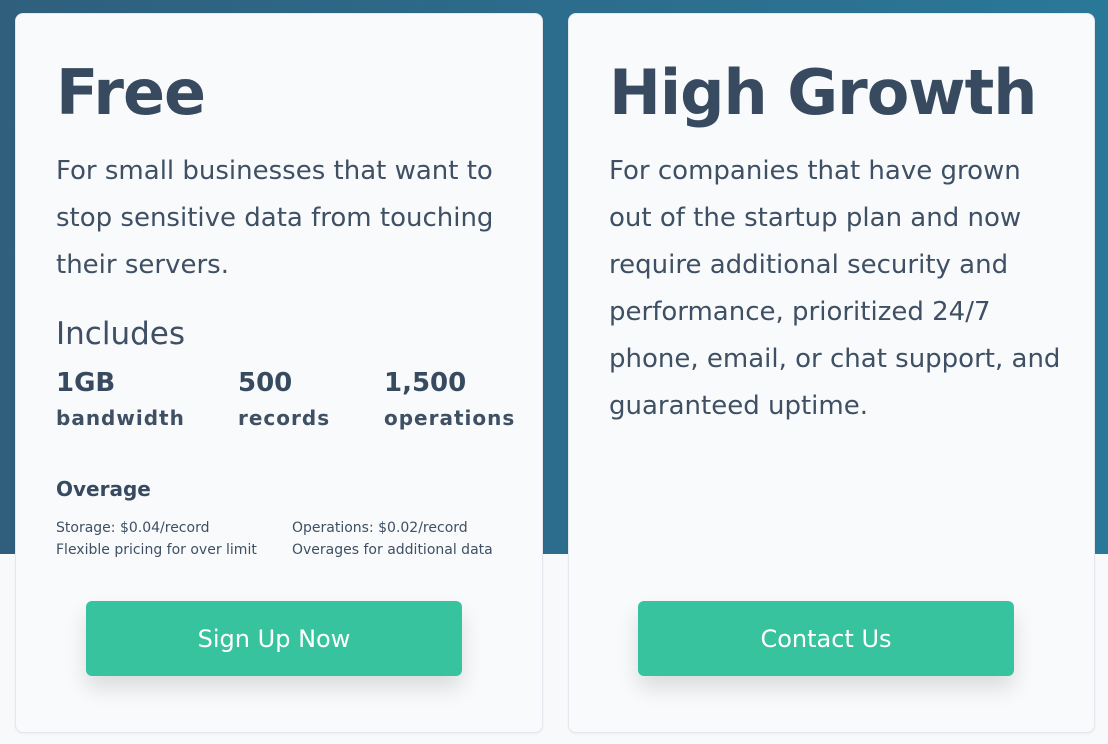 The height and width of the screenshot is (744, 1108). What do you see at coordinates (86, 383) in the screenshot?
I see `stat-value: 1GB` at bounding box center [86, 383].